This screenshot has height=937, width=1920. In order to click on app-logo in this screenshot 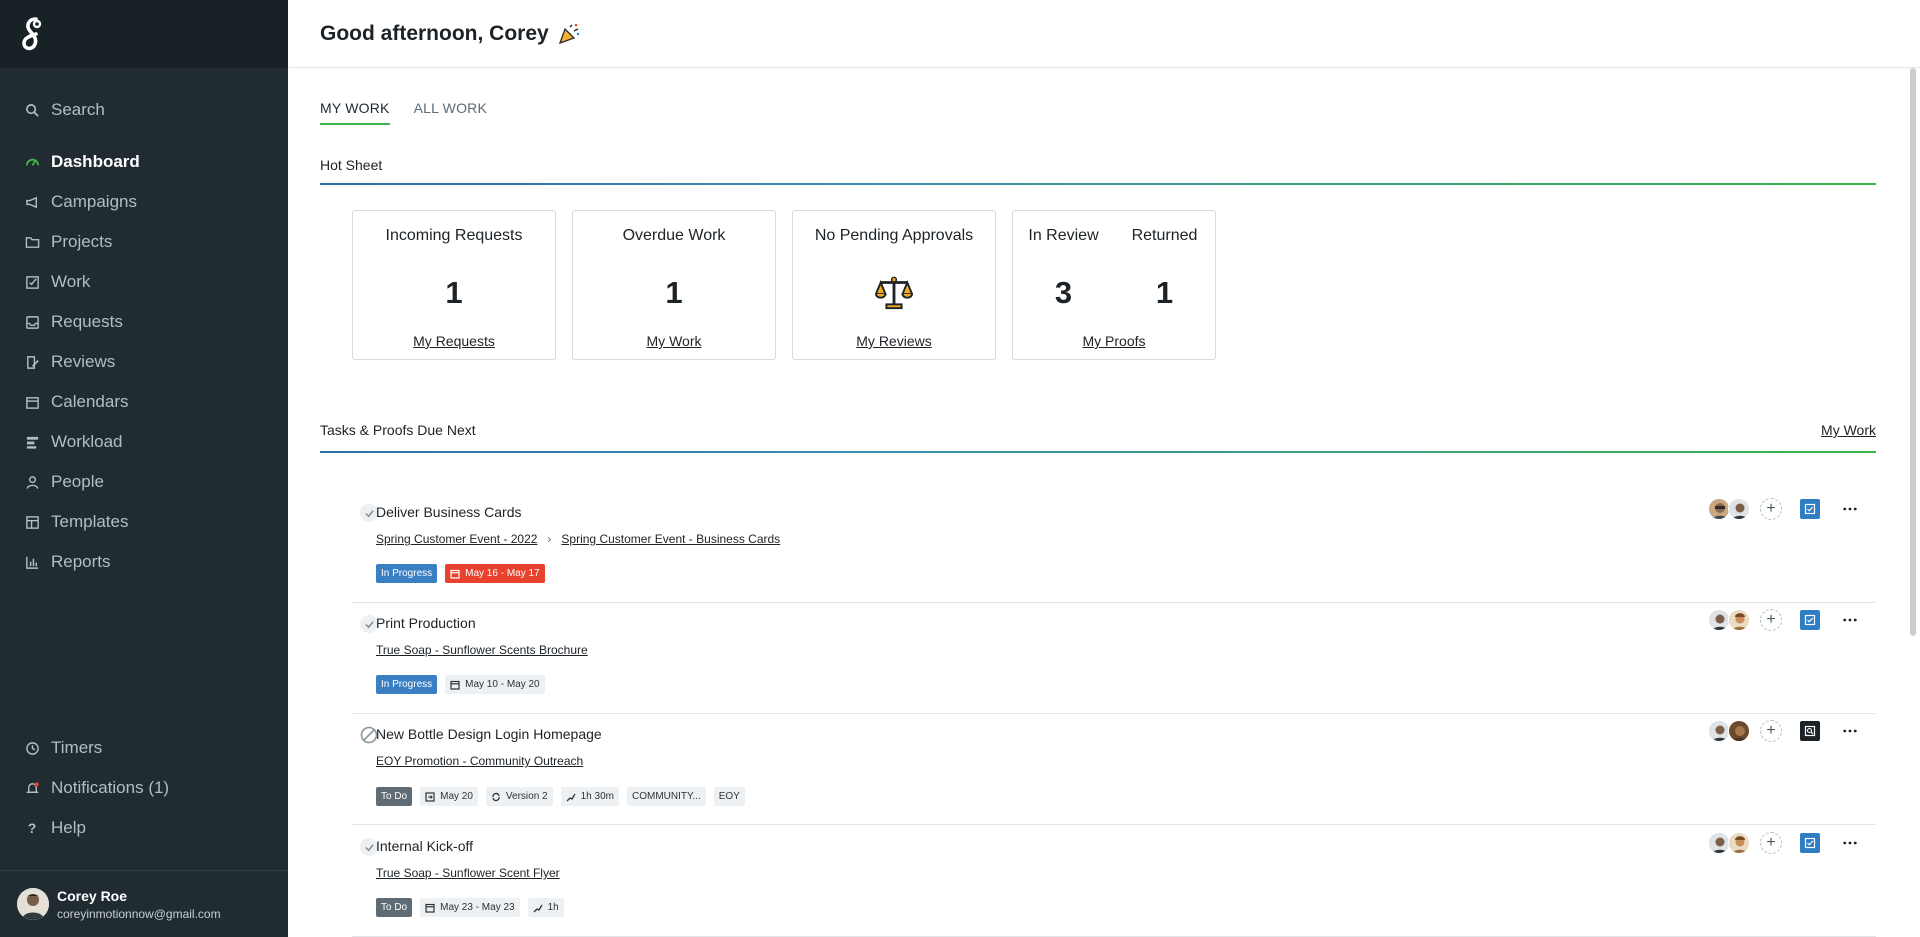, I will do `click(144, 34)`.